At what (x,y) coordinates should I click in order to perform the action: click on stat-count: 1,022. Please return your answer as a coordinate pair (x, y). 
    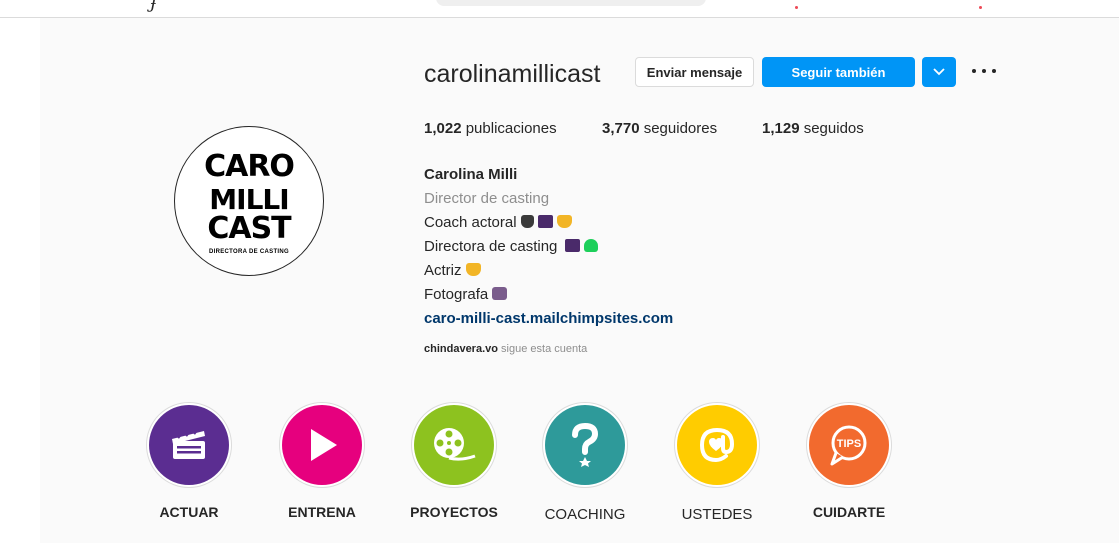
    Looking at the image, I should click on (443, 128).